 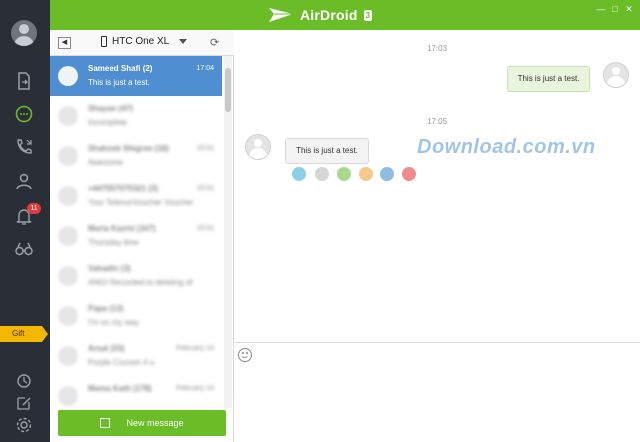 What do you see at coordinates (629, 9) in the screenshot?
I see `close-button: ✕` at bounding box center [629, 9].